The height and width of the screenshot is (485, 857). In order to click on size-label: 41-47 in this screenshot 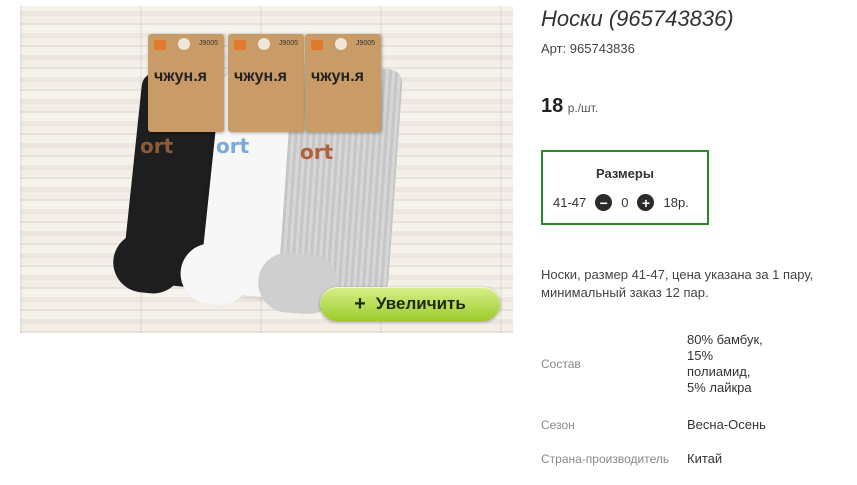, I will do `click(570, 202)`.